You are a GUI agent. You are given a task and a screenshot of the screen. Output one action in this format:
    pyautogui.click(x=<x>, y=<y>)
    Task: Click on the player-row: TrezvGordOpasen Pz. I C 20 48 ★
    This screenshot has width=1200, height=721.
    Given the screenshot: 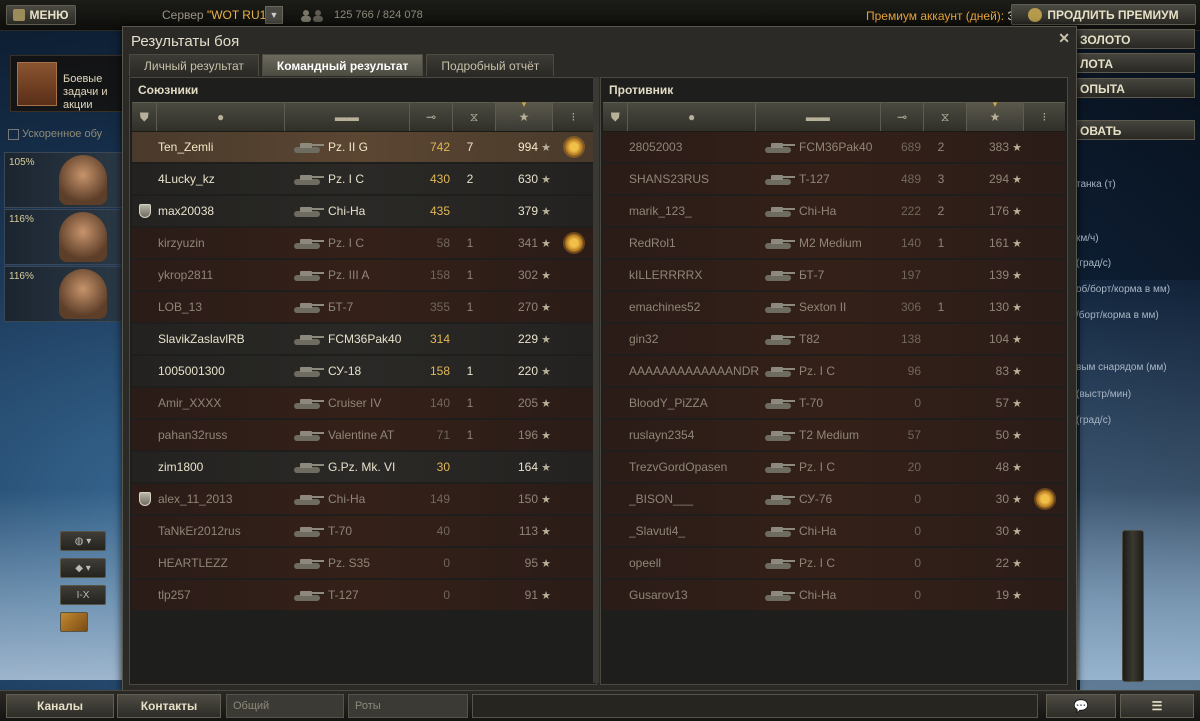 What is the action you would take?
    pyautogui.click(x=834, y=467)
    